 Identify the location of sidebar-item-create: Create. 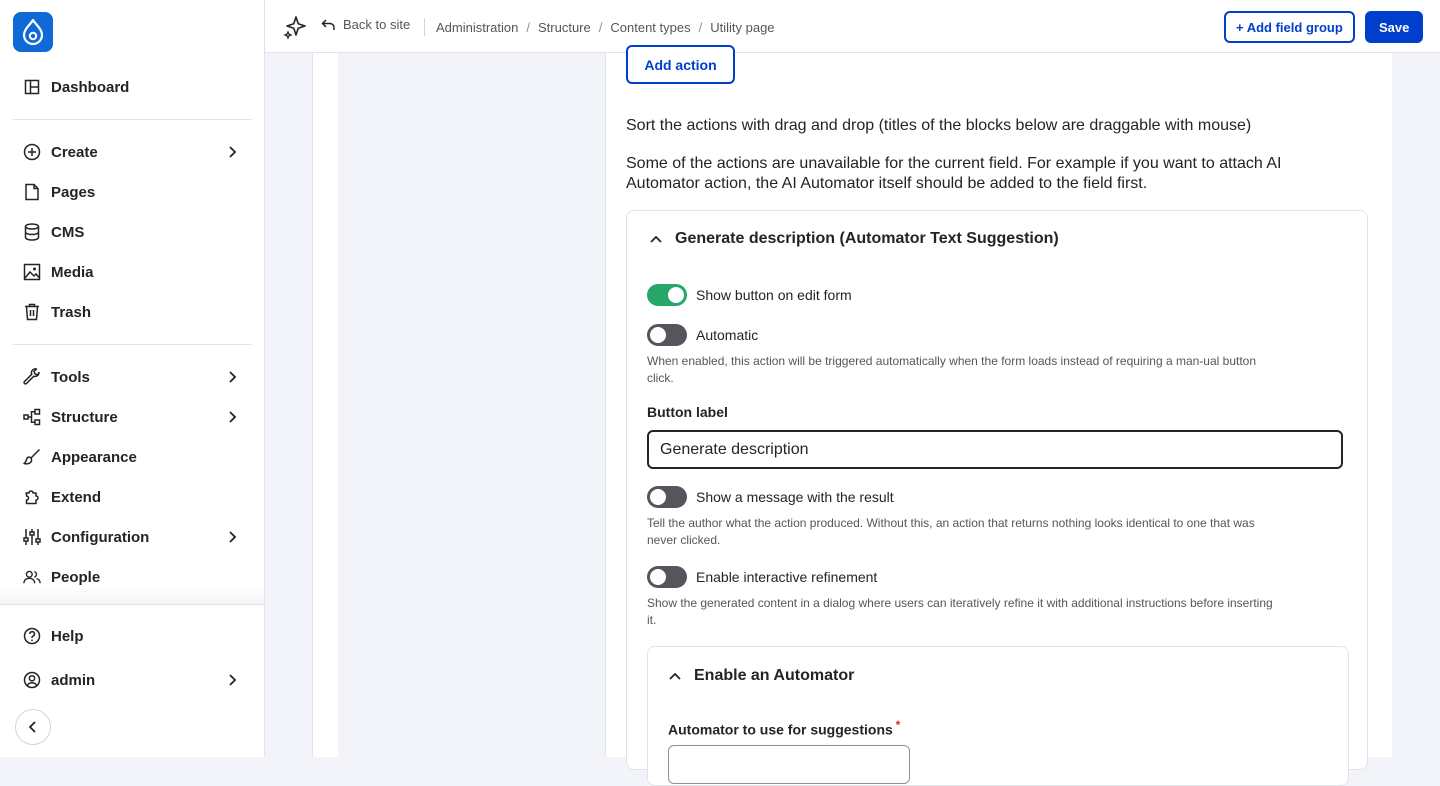
(132, 152).